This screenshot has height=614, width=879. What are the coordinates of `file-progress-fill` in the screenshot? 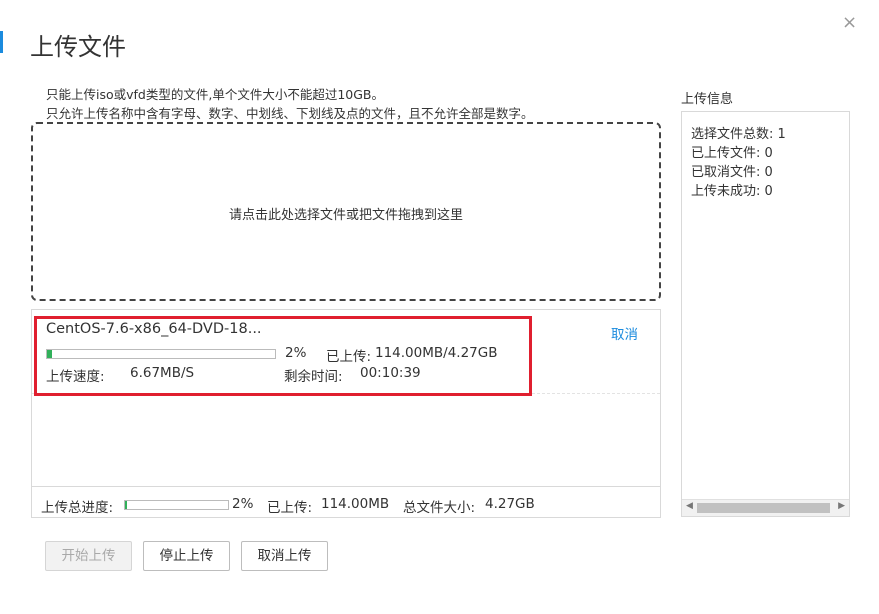 It's located at (49, 354).